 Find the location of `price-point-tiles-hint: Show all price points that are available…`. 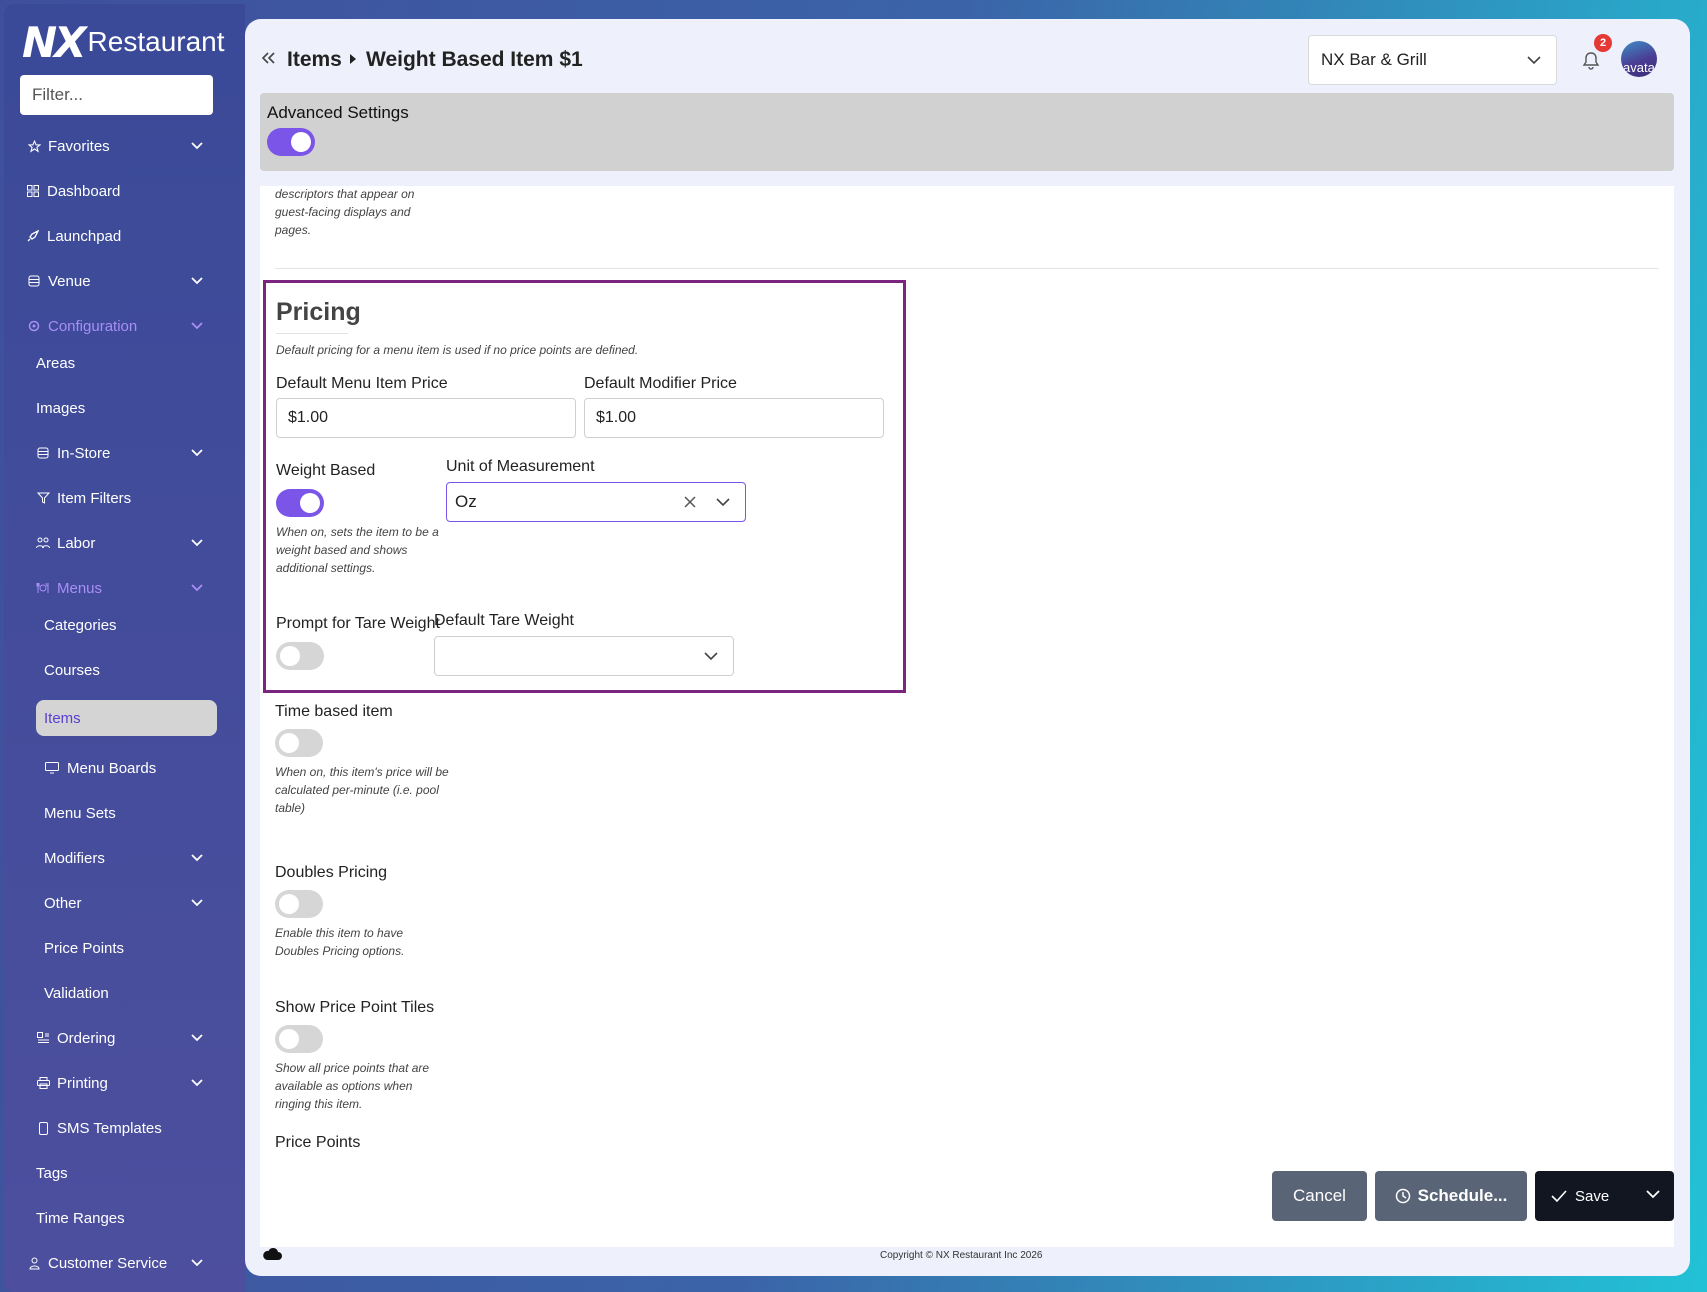

price-point-tiles-hint: Show all price points that are available… is located at coordinates (352, 1086).